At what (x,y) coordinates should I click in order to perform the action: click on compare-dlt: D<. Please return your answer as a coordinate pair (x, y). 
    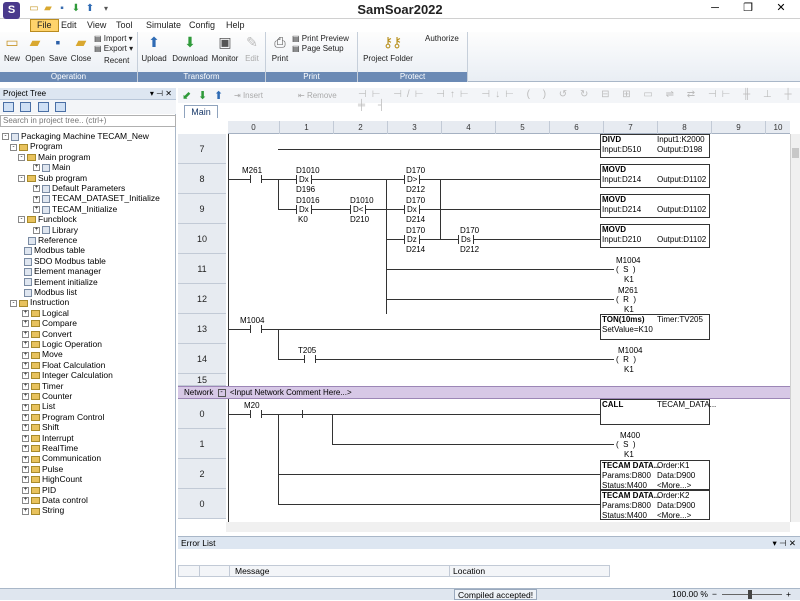
    Looking at the image, I should click on (358, 209).